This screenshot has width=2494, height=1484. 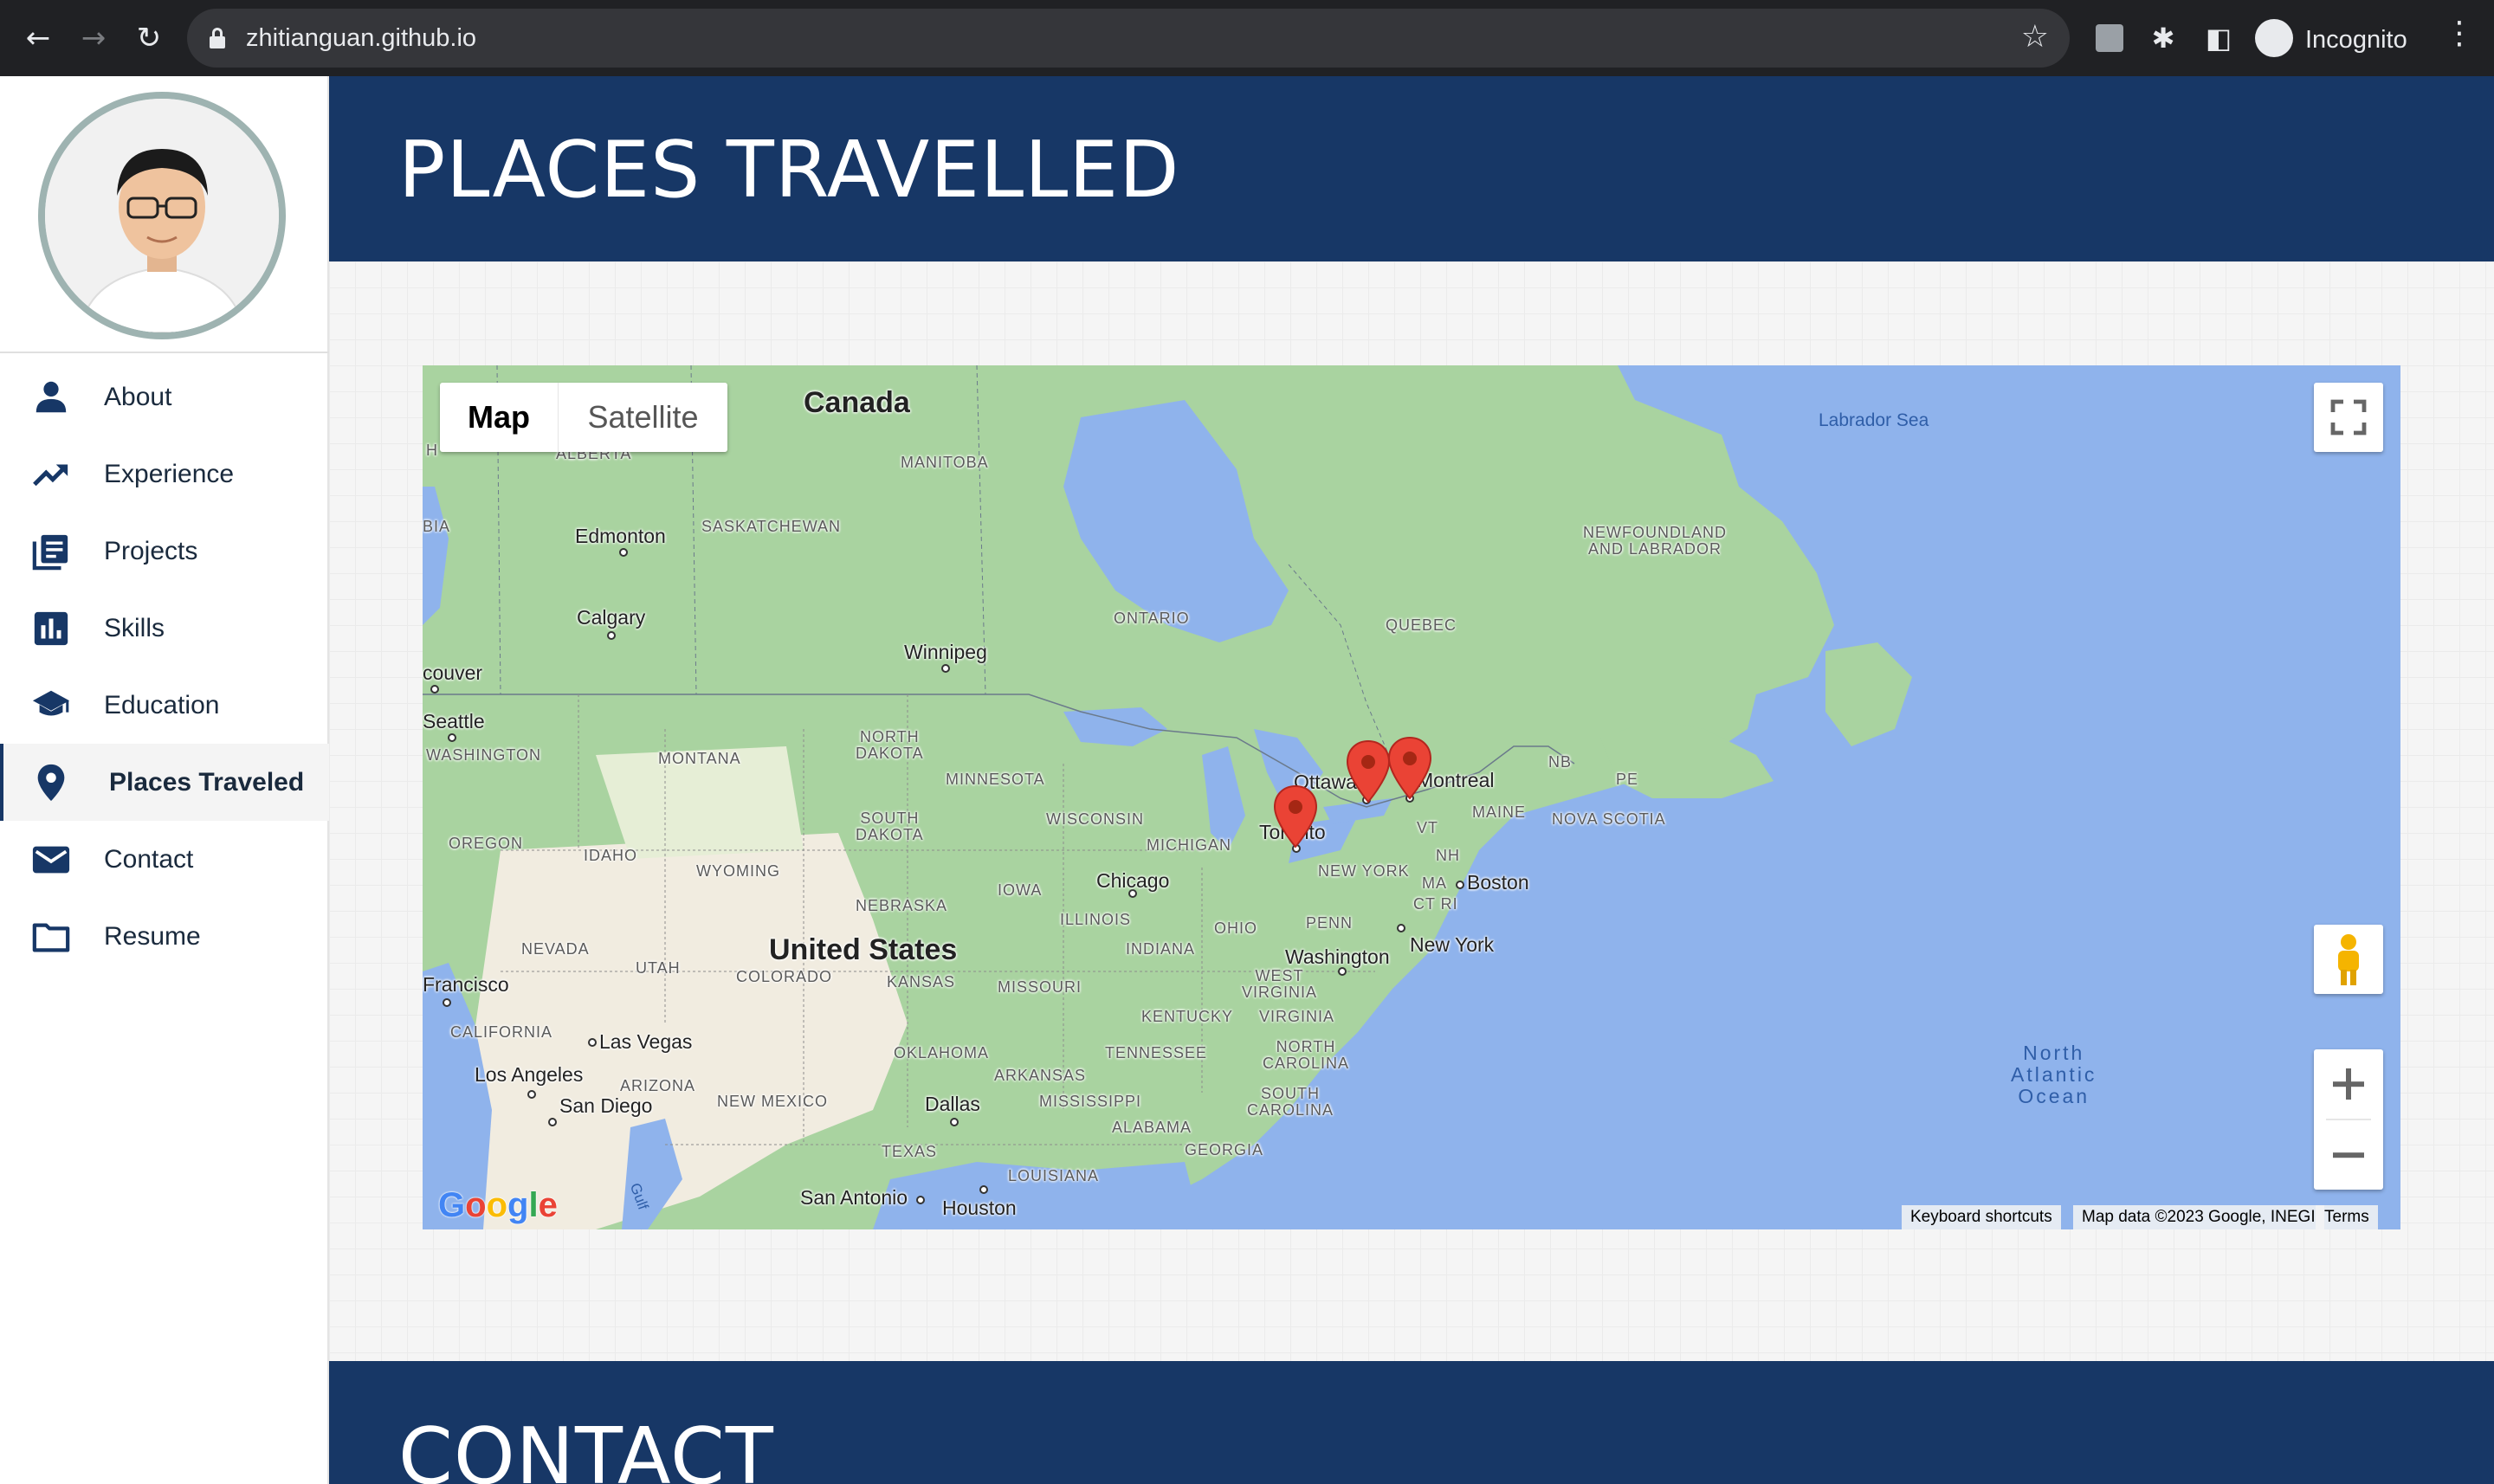 I want to click on map-label-ontario: ONTARIO, so click(x=1152, y=618).